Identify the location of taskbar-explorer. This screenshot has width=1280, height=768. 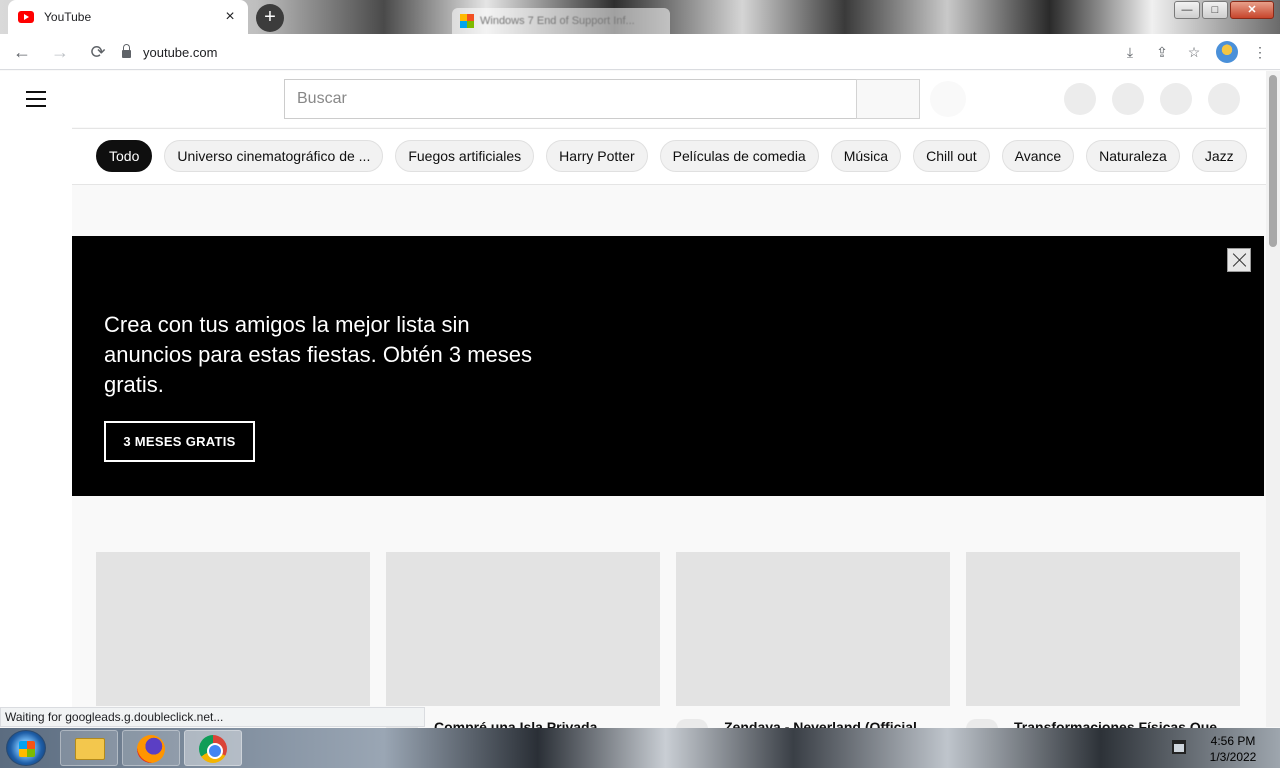
(89, 748).